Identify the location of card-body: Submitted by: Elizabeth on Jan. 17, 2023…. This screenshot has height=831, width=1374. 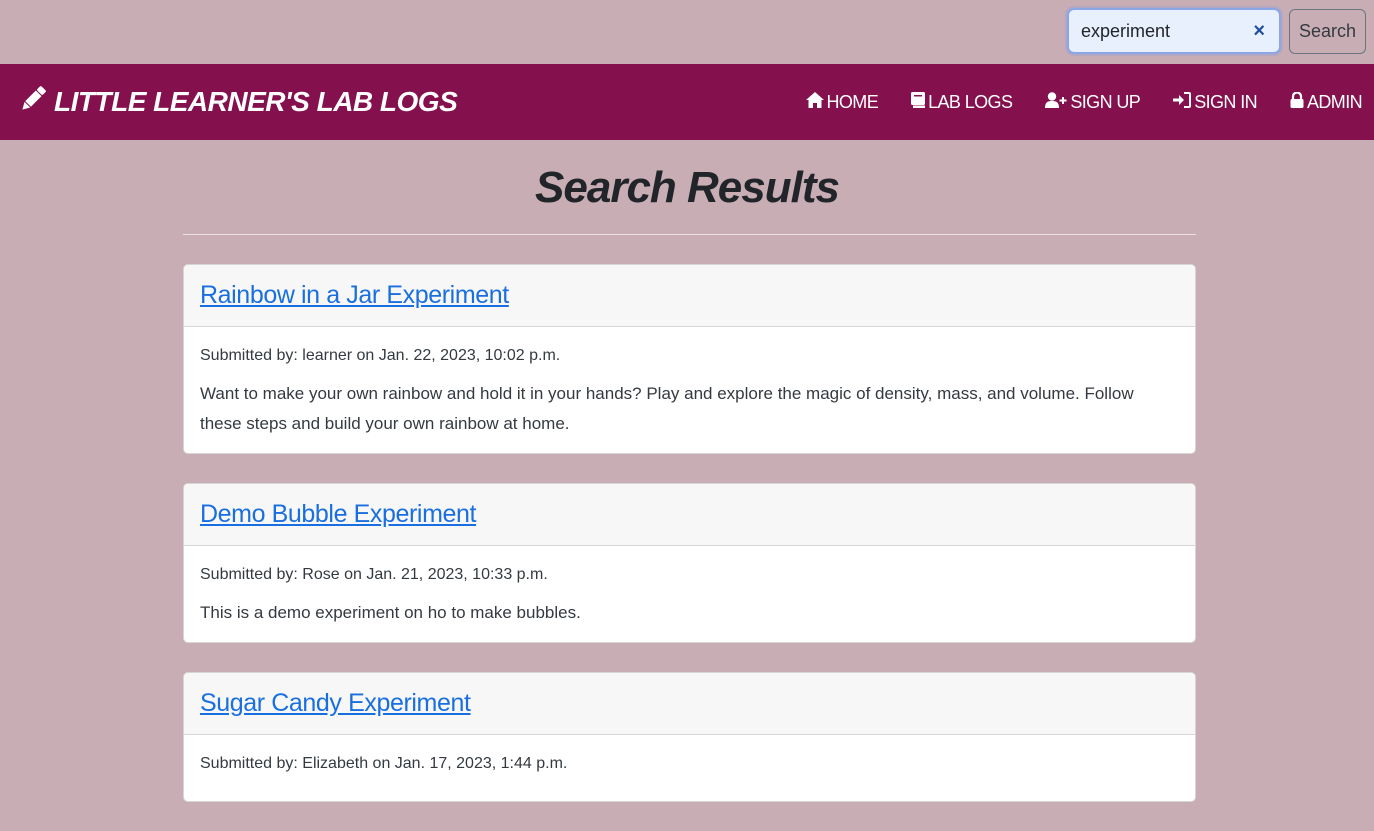
(689, 768).